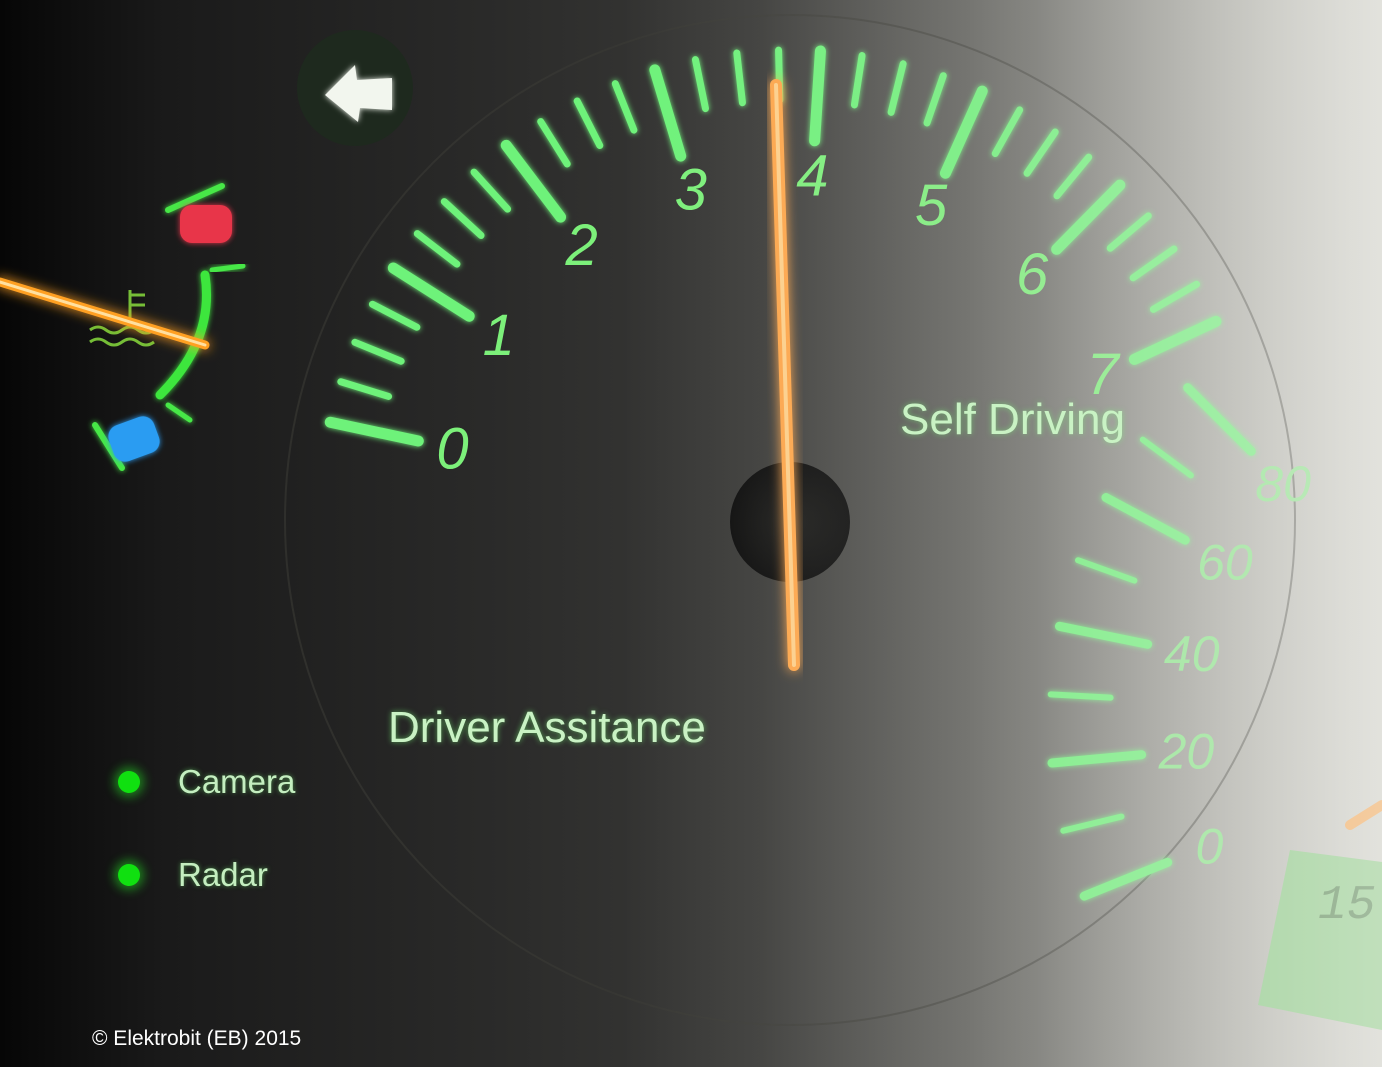 The width and height of the screenshot is (1382, 1067). Describe the element at coordinates (1186, 752) in the screenshot. I see `speedometer-label: 20` at that location.